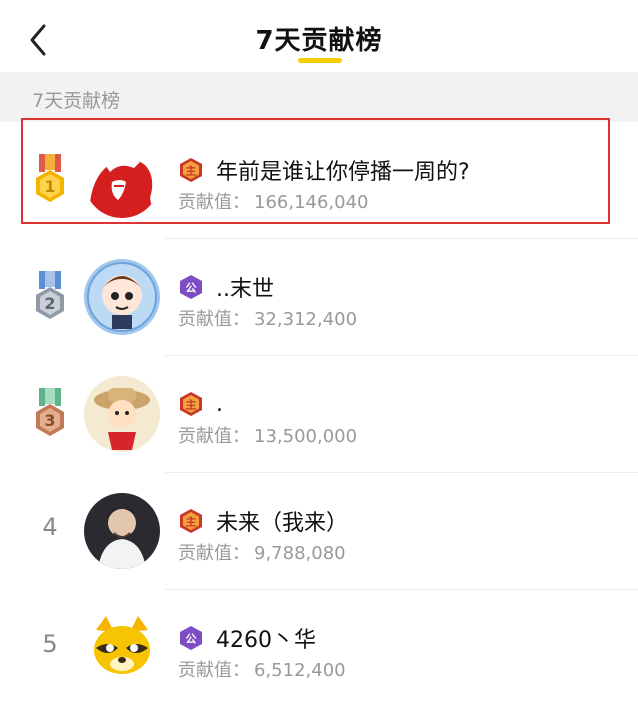 This screenshot has width=638, height=707. I want to click on bronze-medal-icon: 3, so click(50, 412).